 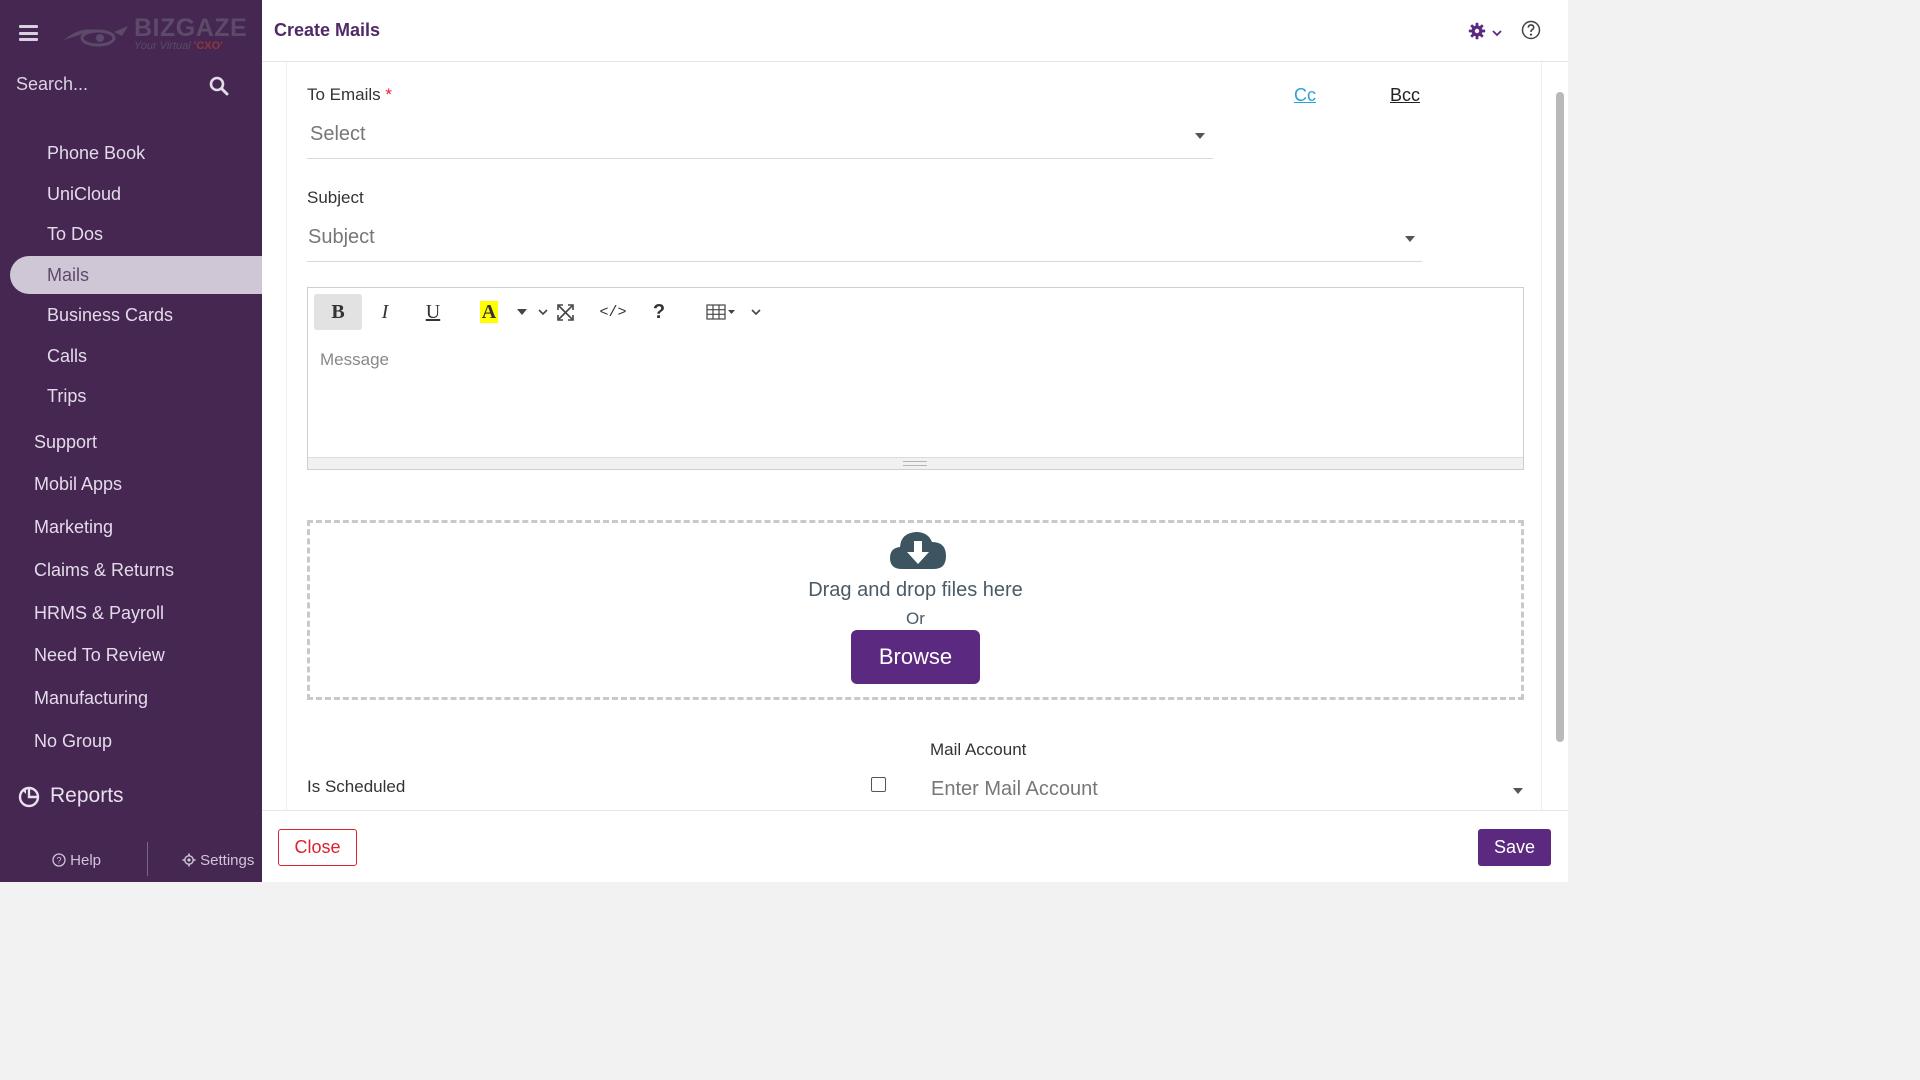 What do you see at coordinates (178, 46) in the screenshot?
I see `logo-tagline: Your Virtual 'CXO'` at bounding box center [178, 46].